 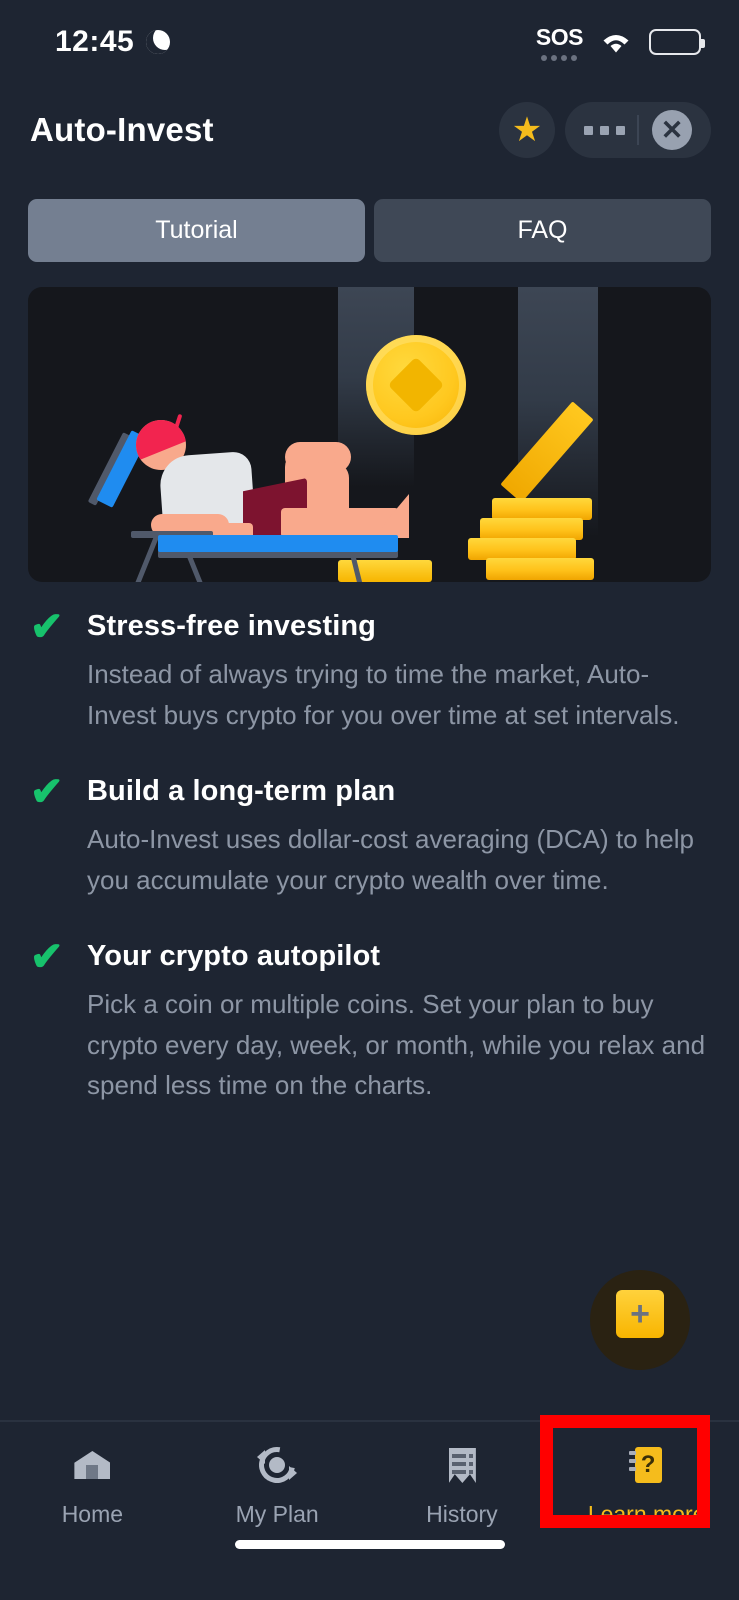 I want to click on close-button: ✕, so click(x=672, y=130).